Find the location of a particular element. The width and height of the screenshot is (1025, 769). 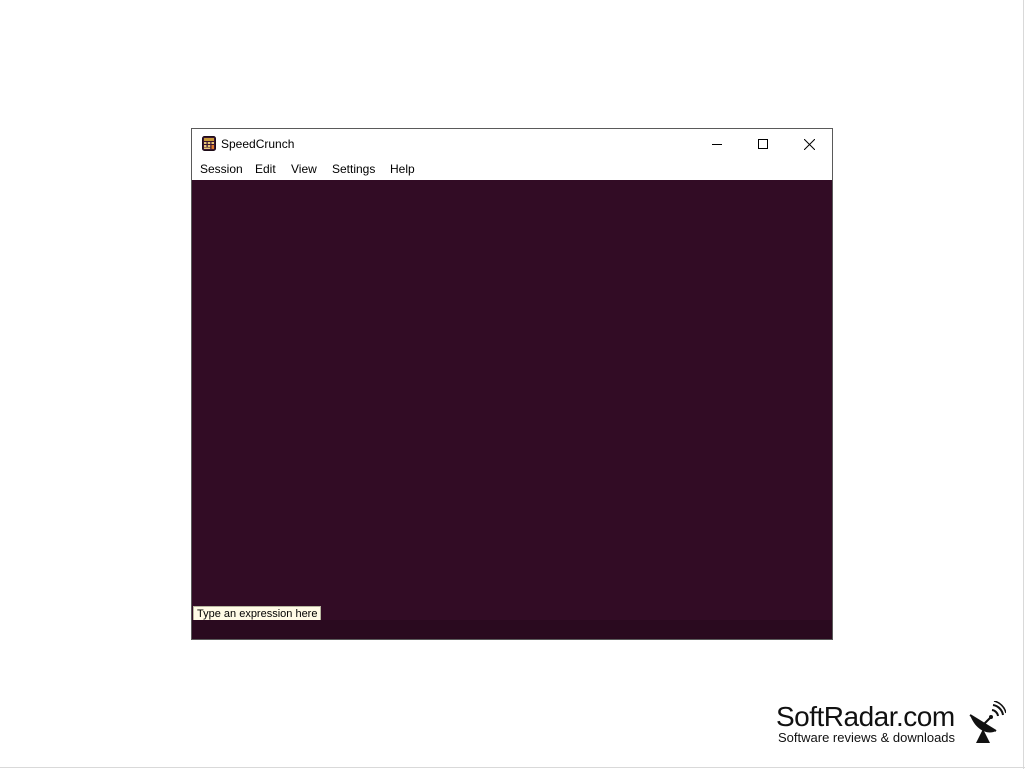

close-button is located at coordinates (809, 144).